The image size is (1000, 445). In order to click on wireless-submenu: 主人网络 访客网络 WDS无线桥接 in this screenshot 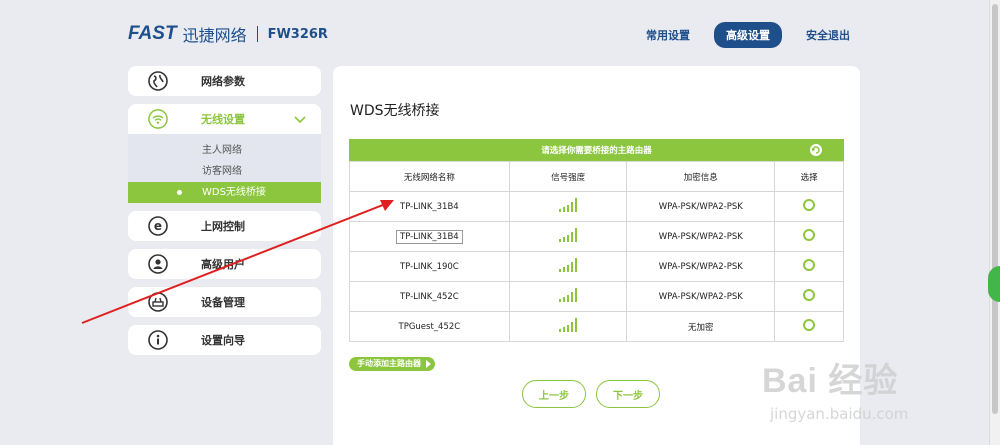, I will do `click(224, 168)`.